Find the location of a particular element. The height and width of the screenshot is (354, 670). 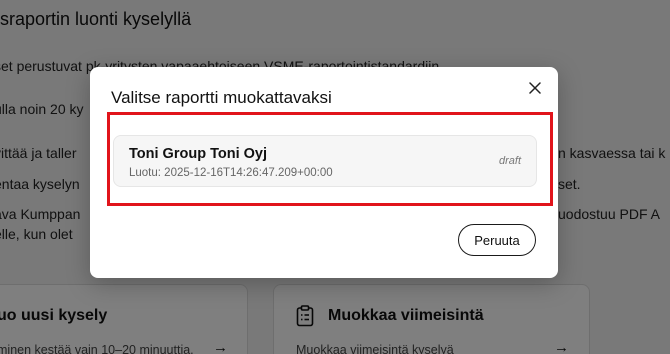

cancel-button: Peruuta is located at coordinates (497, 240).